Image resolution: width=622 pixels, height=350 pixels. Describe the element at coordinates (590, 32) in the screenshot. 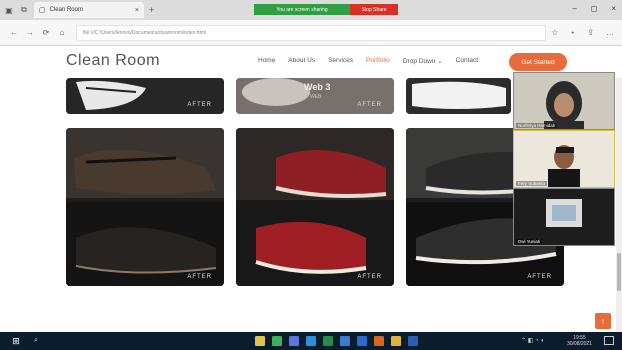

I see `share-icon: ⇪` at that location.